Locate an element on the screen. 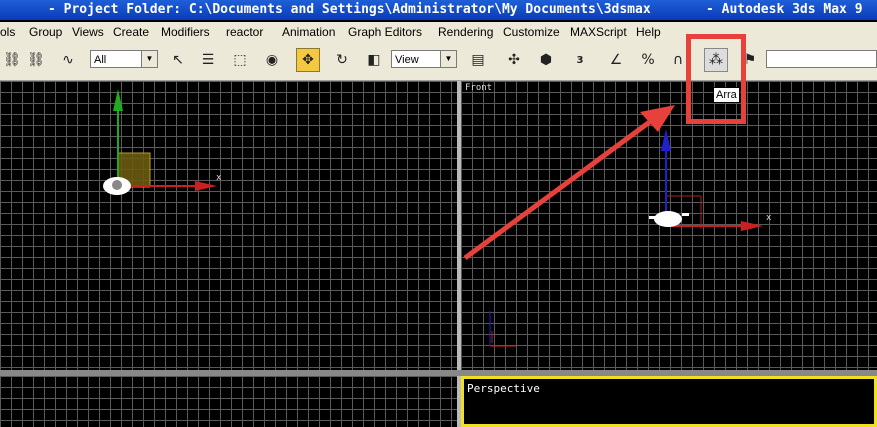 Image resolution: width=877 pixels, height=427 pixels. menu-views: Views is located at coordinates (88, 32).